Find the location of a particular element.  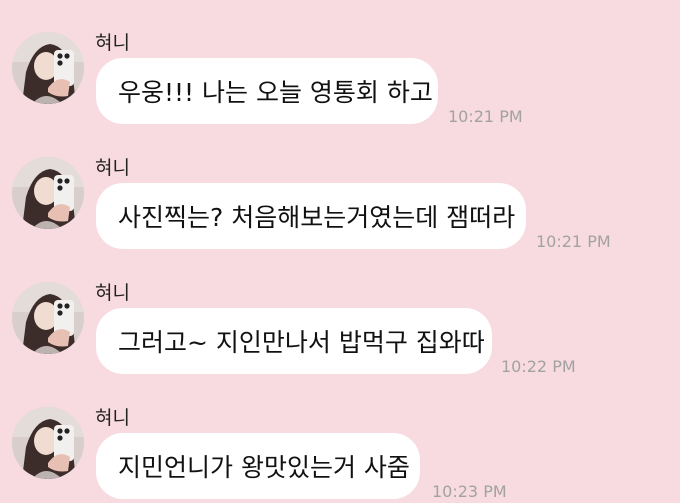

message-bubble: 지민언니가 왕맛있는거 사줌 is located at coordinates (258, 466).